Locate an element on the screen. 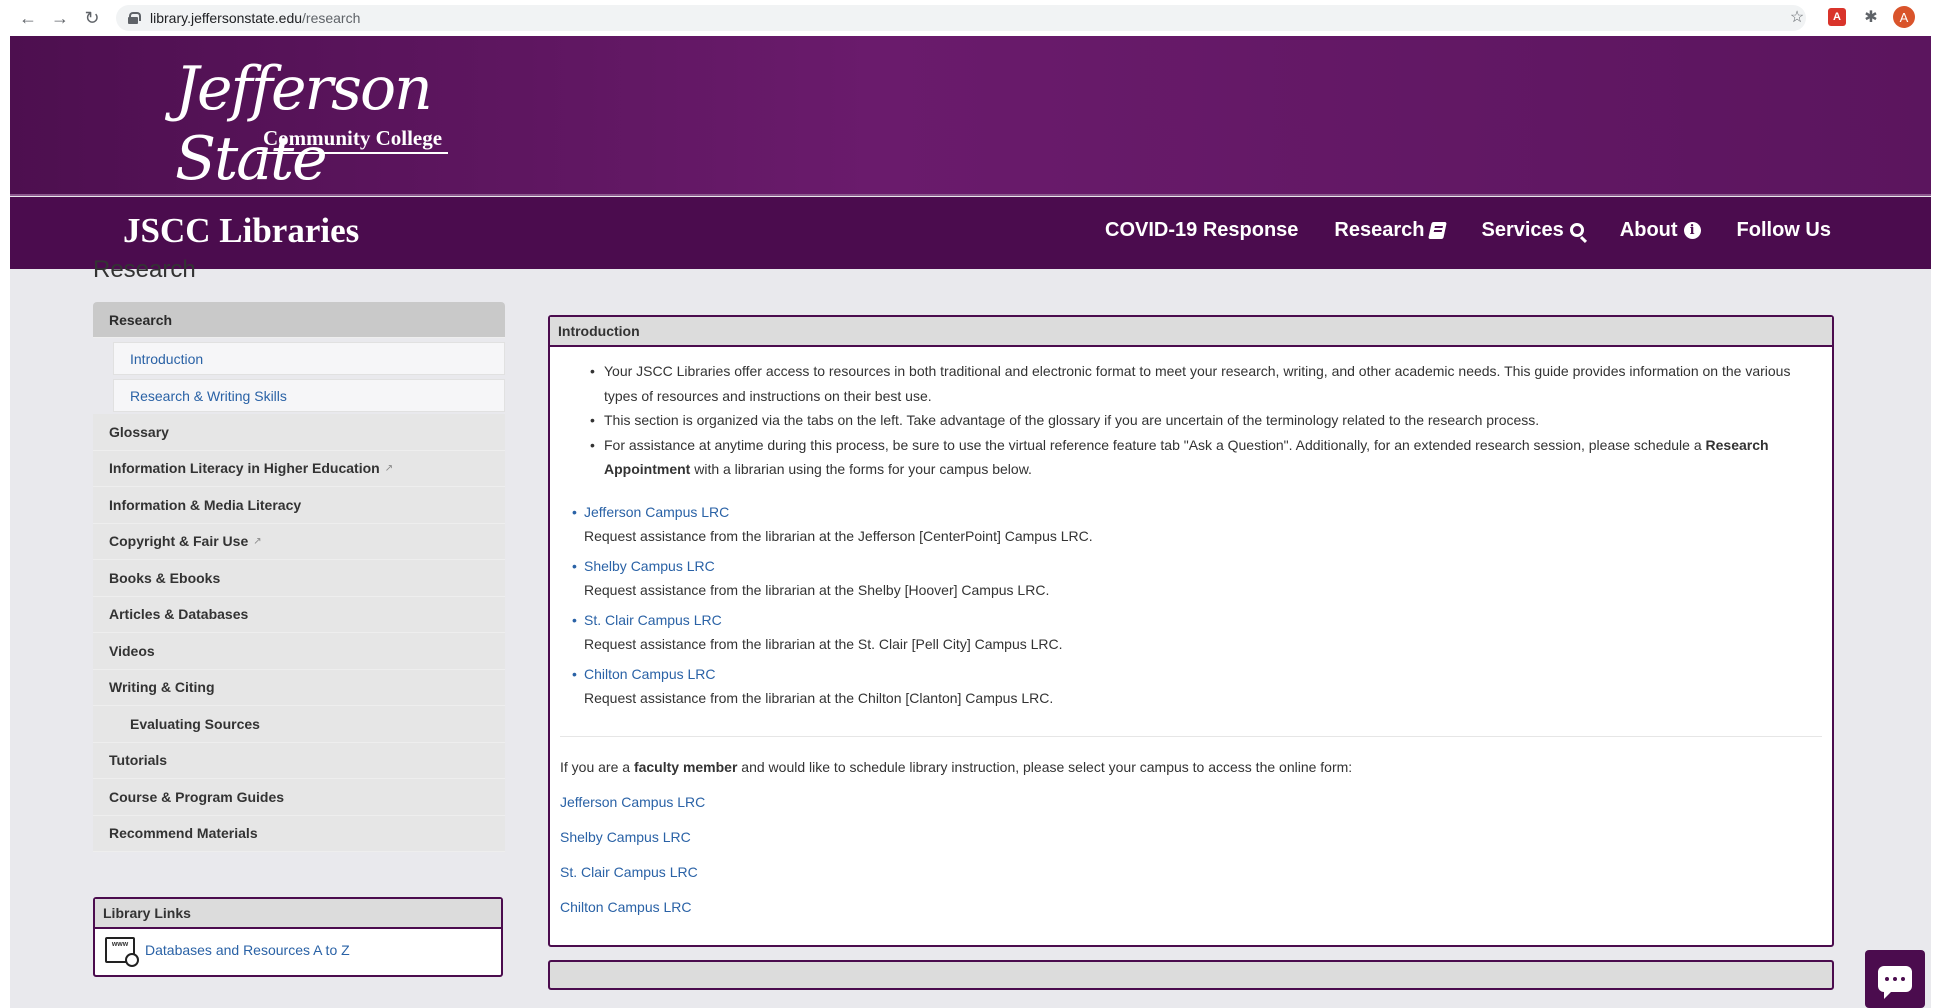 The image size is (1939, 1008). brand-title: JSCC Libraries is located at coordinates (241, 231).